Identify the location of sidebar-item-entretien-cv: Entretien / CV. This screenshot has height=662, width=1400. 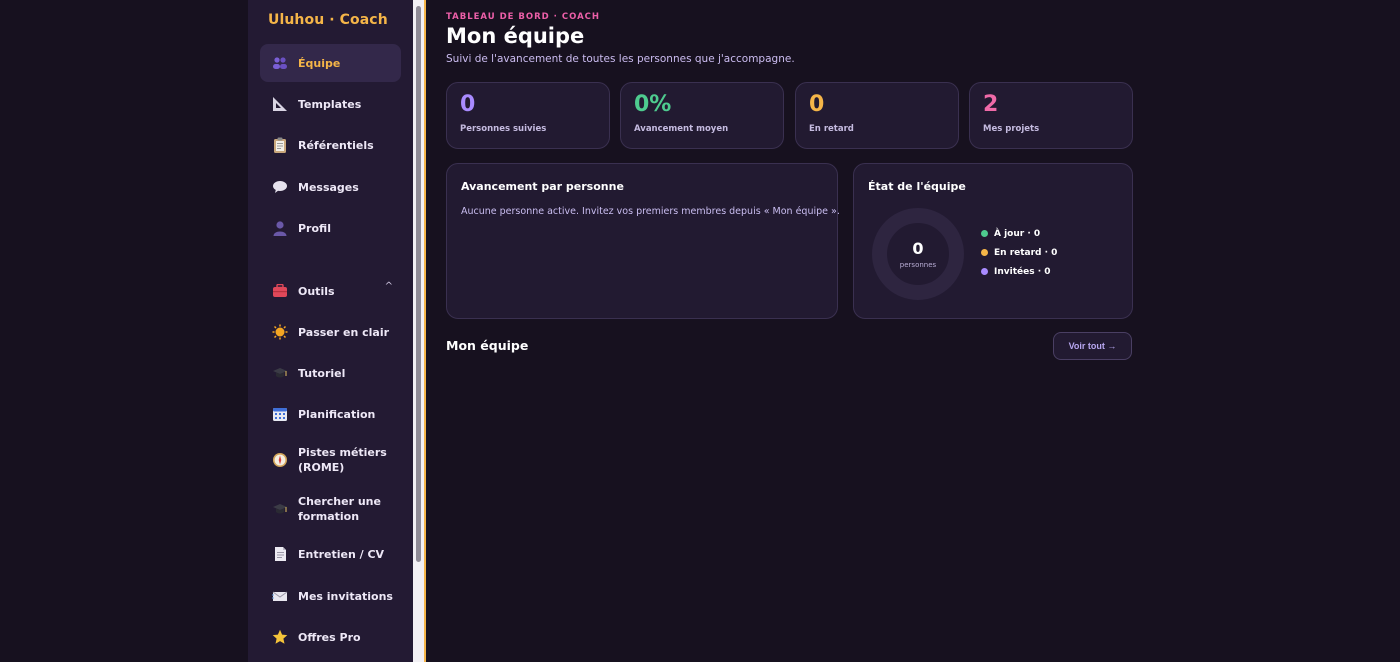
(330, 554).